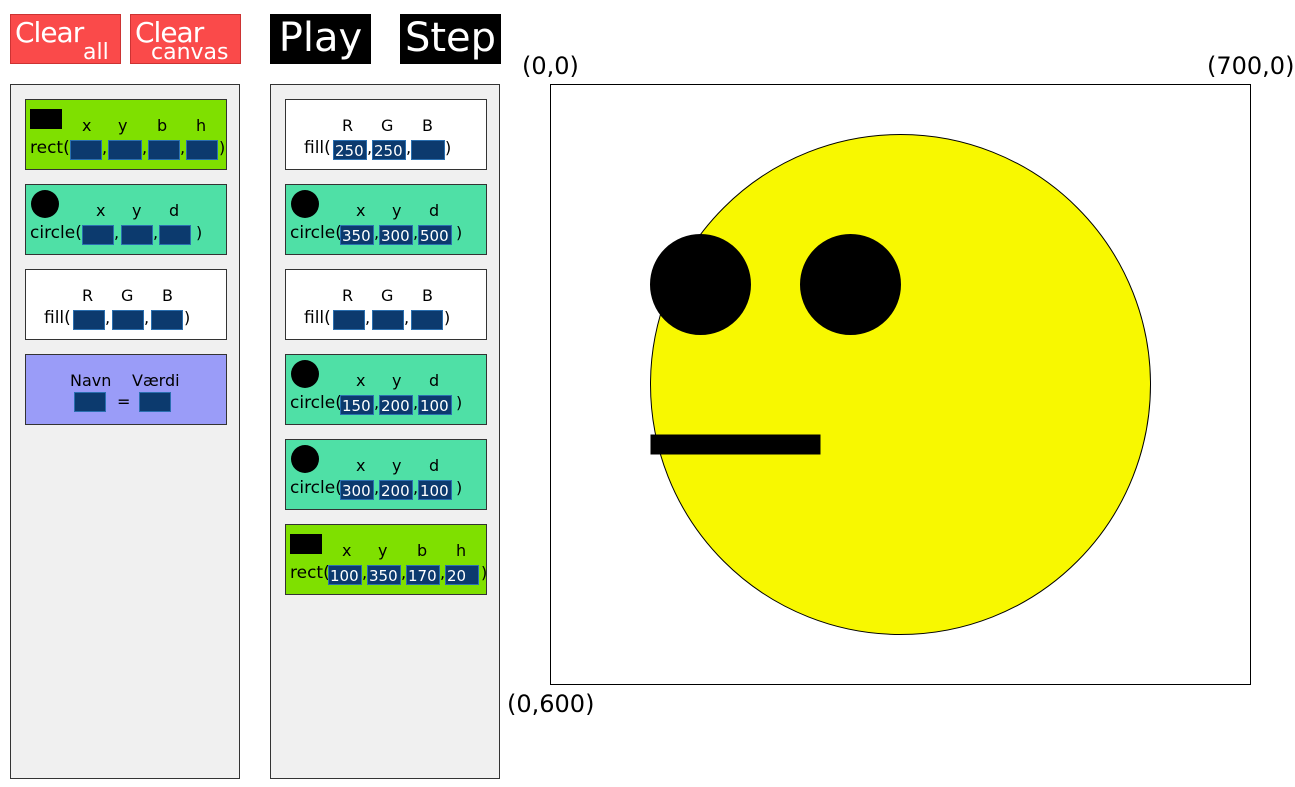 This screenshot has width=1295, height=787. Describe the element at coordinates (86, 150) in the screenshot. I see `rect-x-input` at that location.